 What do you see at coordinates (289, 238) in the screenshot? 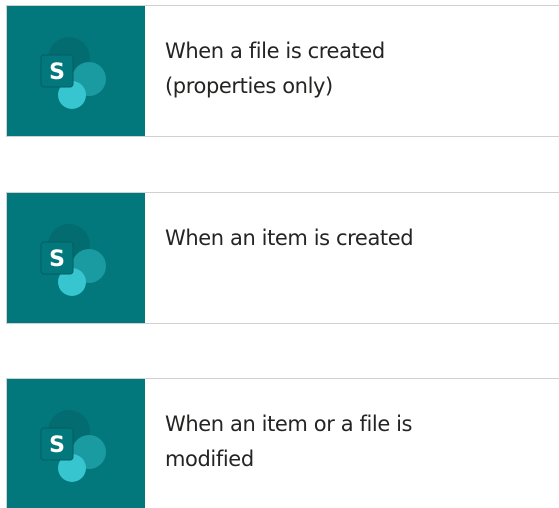
I see `trigger-title: When an item is created` at bounding box center [289, 238].